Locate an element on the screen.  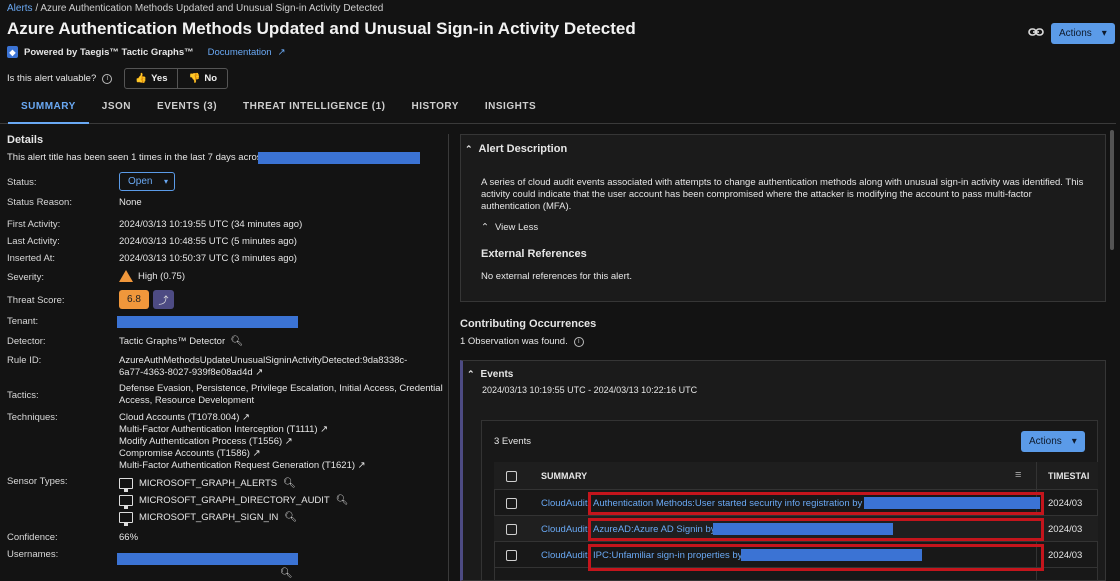
actions-button: Actions ▾ is located at coordinates (1083, 33).